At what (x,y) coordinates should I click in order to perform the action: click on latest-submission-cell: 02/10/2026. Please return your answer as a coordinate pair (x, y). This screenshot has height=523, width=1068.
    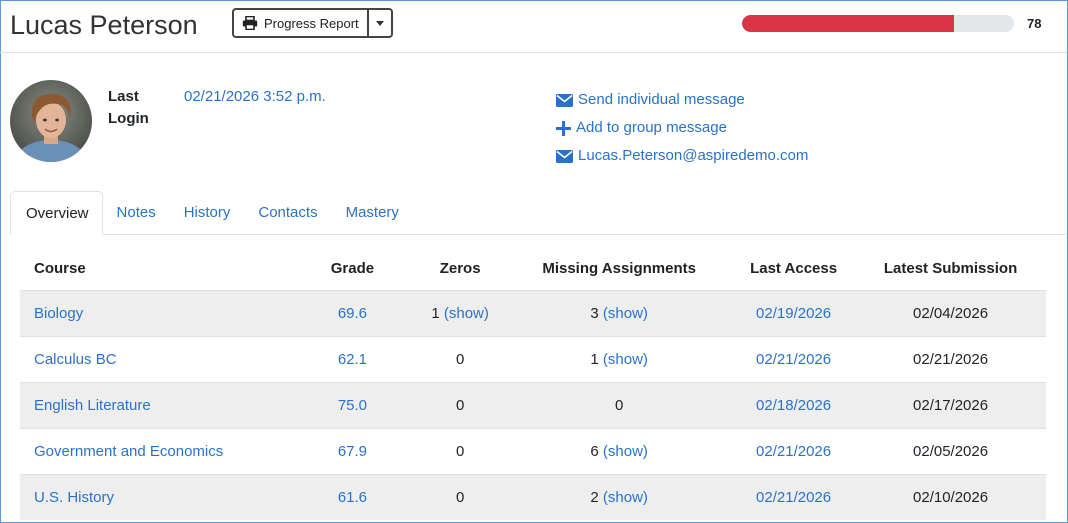
    Looking at the image, I should click on (950, 497).